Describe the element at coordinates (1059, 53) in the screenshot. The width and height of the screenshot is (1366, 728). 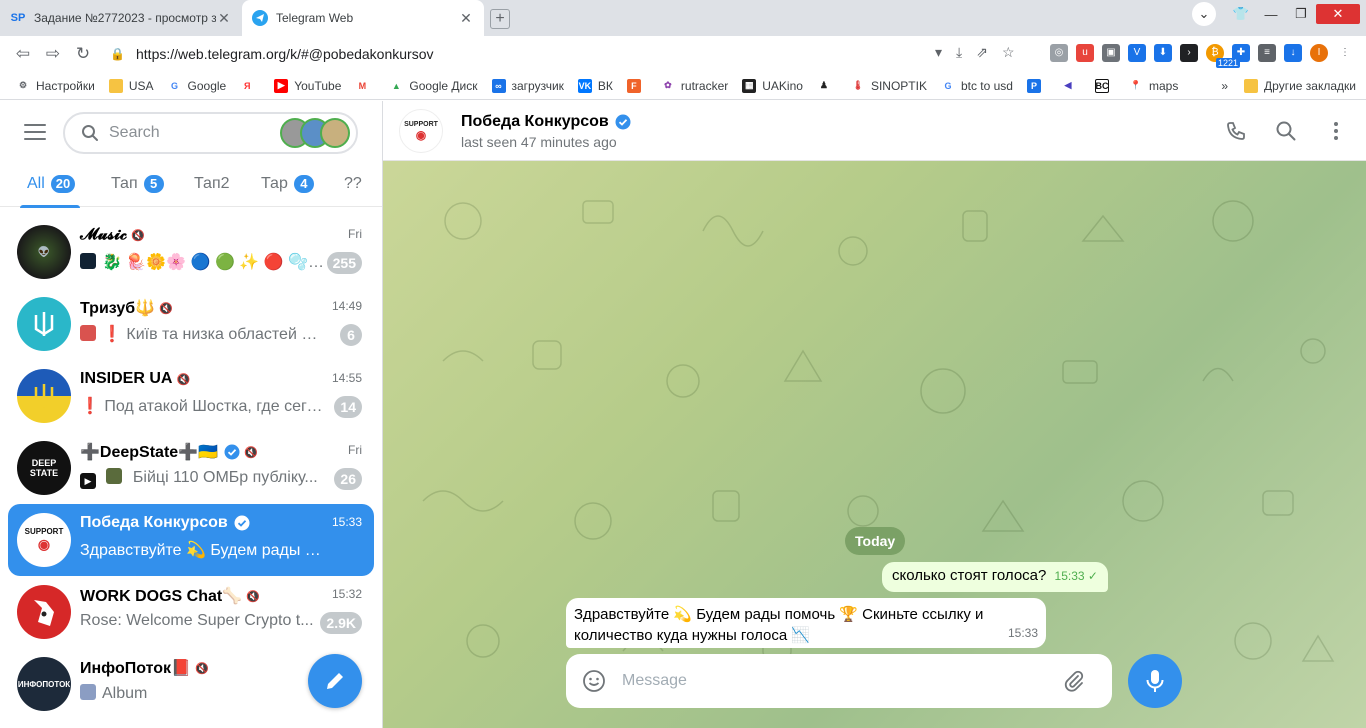
I see `globe-icon: ◎` at that location.